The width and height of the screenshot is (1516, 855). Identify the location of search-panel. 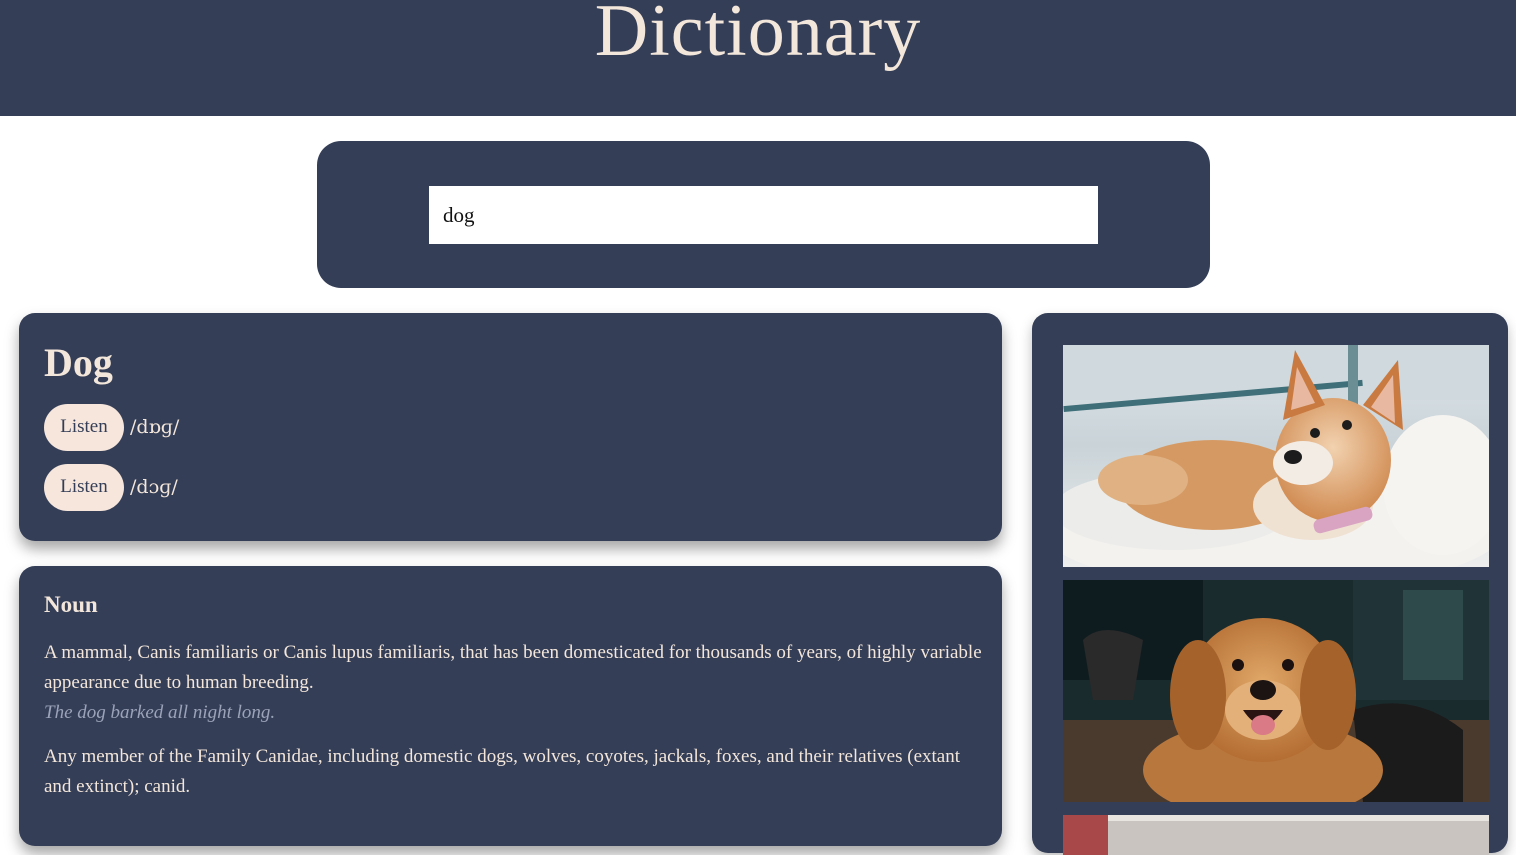
(763, 214).